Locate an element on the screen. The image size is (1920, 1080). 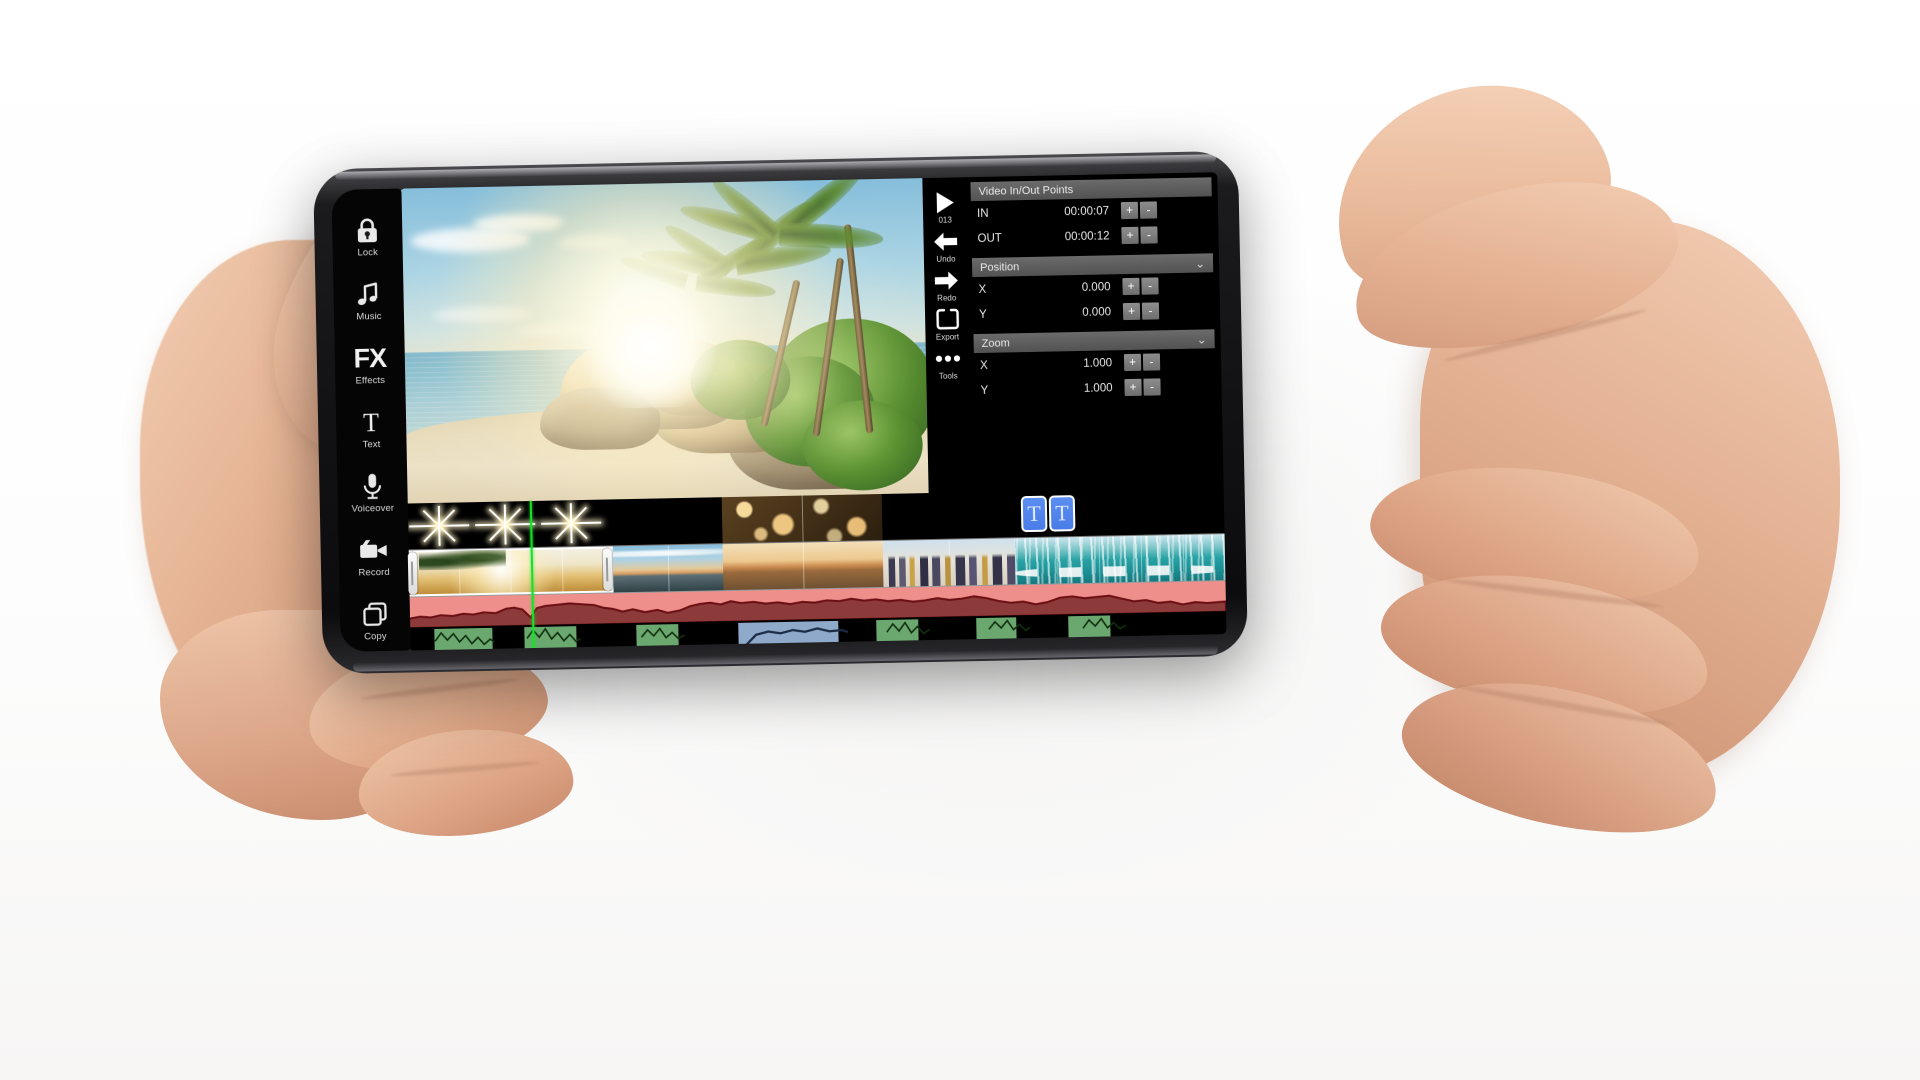
timeline-clip-text-group: T T is located at coordinates (1048, 513).